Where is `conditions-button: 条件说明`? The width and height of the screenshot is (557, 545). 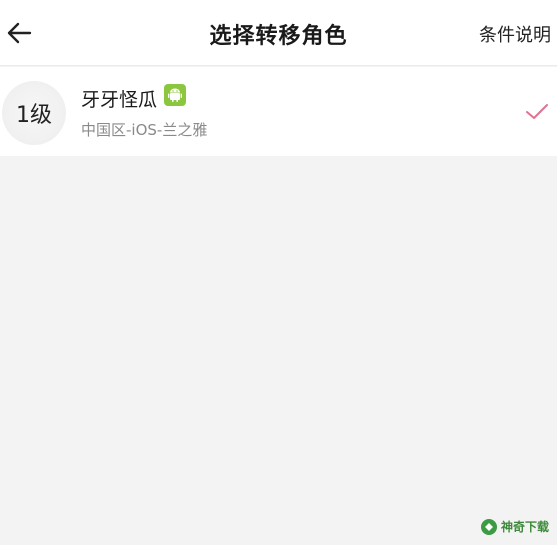
conditions-button: 条件说明 is located at coordinates (515, 34).